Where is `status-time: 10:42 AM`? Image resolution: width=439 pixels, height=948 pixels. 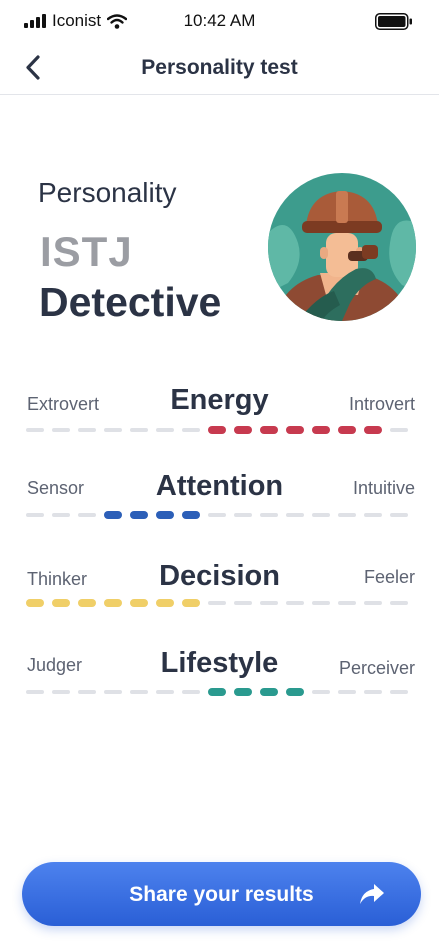
status-time: 10:42 AM is located at coordinates (219, 20).